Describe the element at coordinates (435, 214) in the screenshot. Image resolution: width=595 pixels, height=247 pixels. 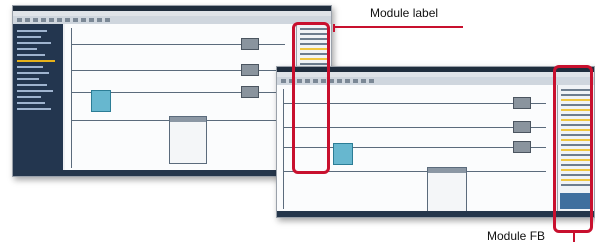
I see `status-bar` at that location.